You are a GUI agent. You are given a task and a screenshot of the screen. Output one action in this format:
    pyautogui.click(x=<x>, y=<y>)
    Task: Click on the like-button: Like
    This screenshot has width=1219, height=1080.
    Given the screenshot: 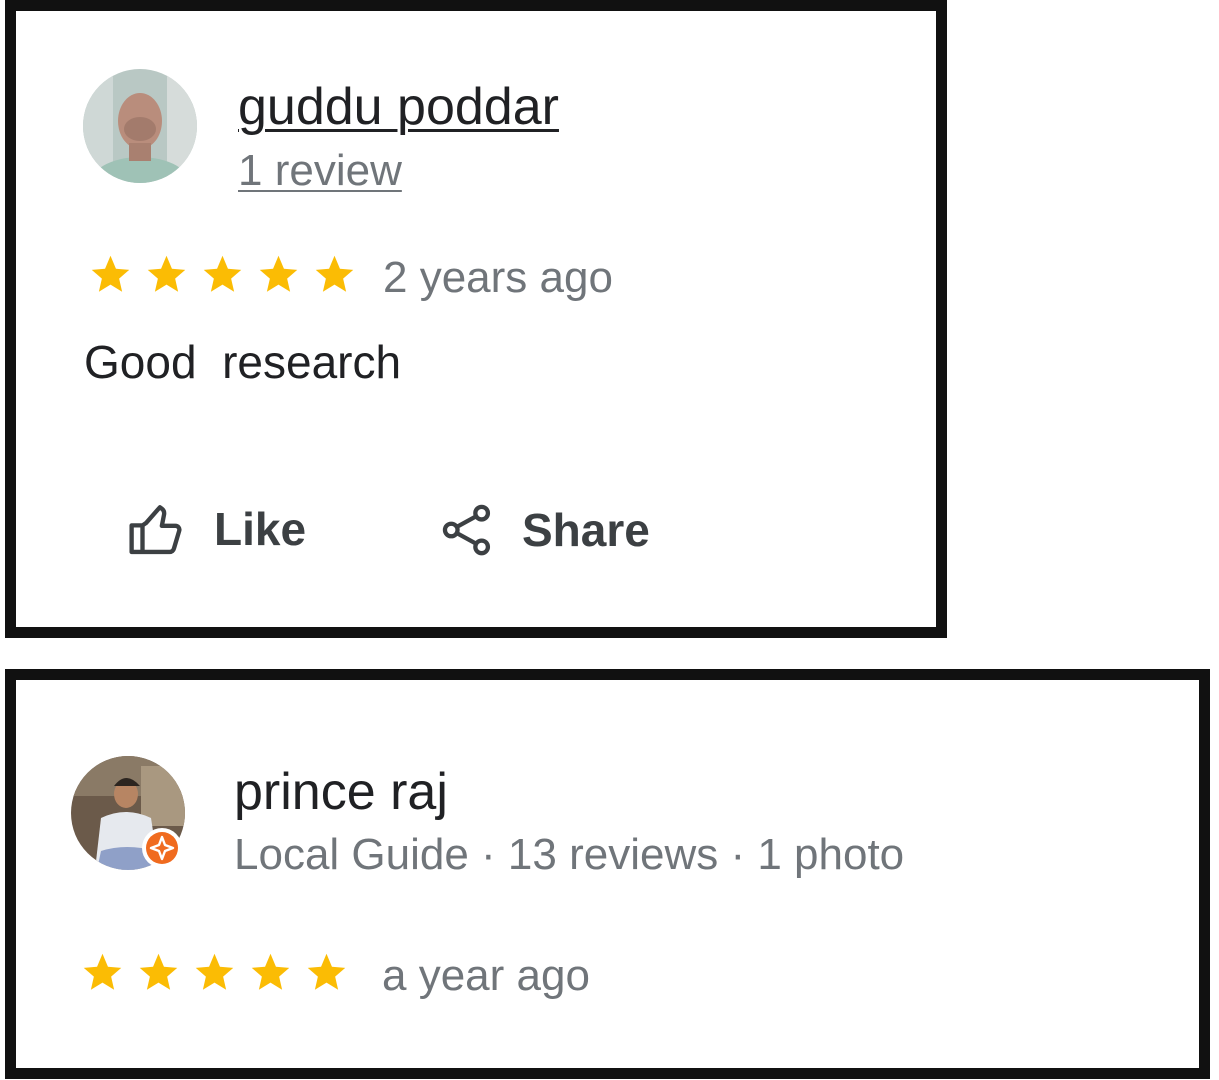 What is the action you would take?
    pyautogui.click(x=217, y=529)
    